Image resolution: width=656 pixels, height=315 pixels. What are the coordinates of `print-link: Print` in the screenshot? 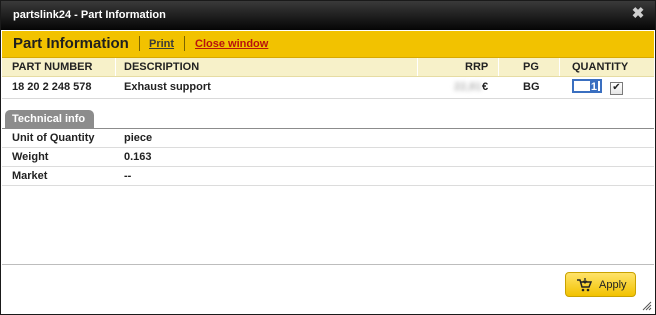 It's located at (161, 44).